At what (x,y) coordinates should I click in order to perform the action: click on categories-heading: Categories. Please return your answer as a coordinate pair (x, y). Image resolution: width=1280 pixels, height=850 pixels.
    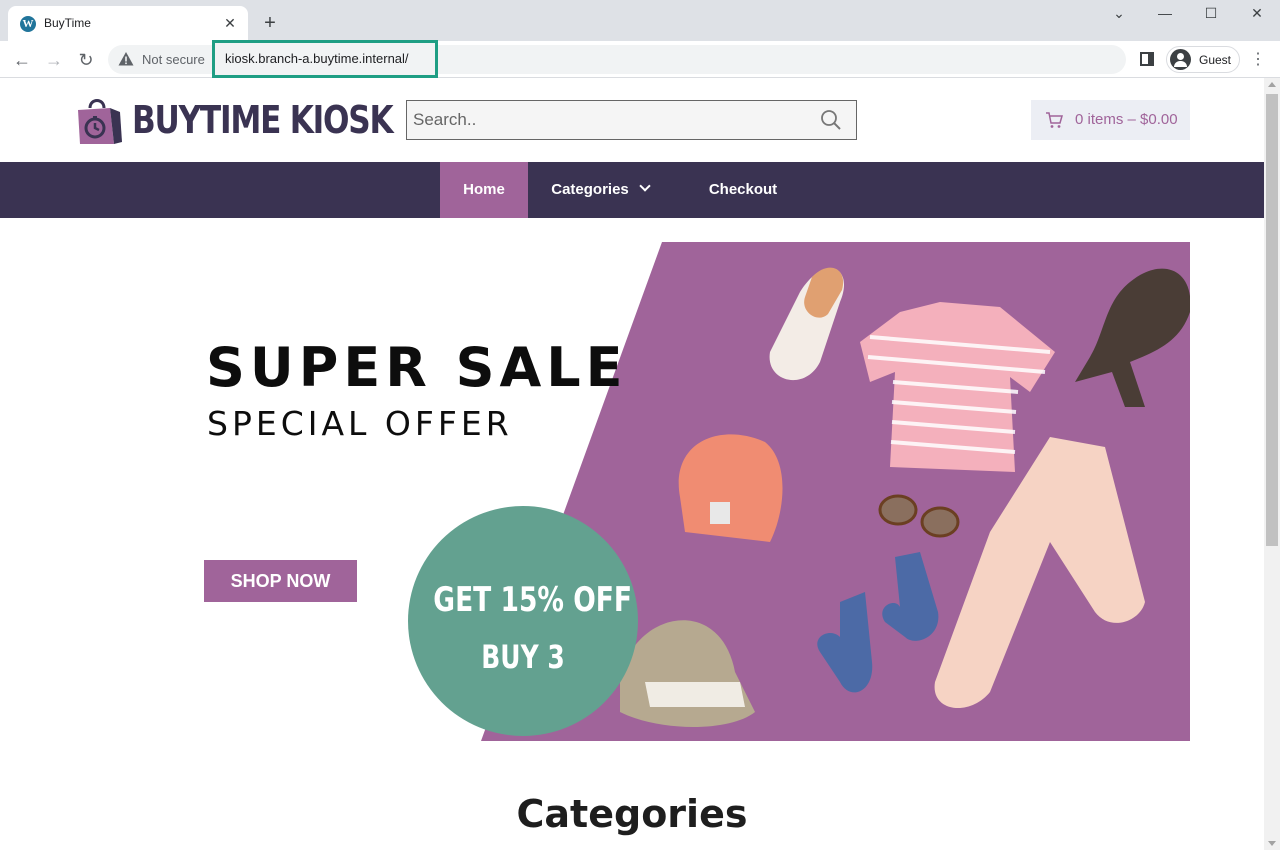
    Looking at the image, I should click on (632, 814).